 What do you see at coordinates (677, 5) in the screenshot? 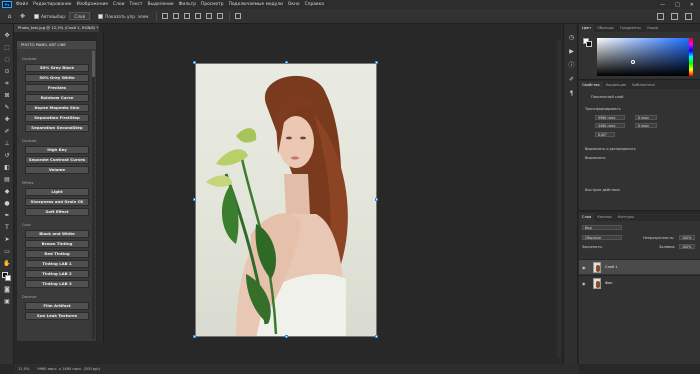
I see `maximize-button: □` at bounding box center [677, 5].